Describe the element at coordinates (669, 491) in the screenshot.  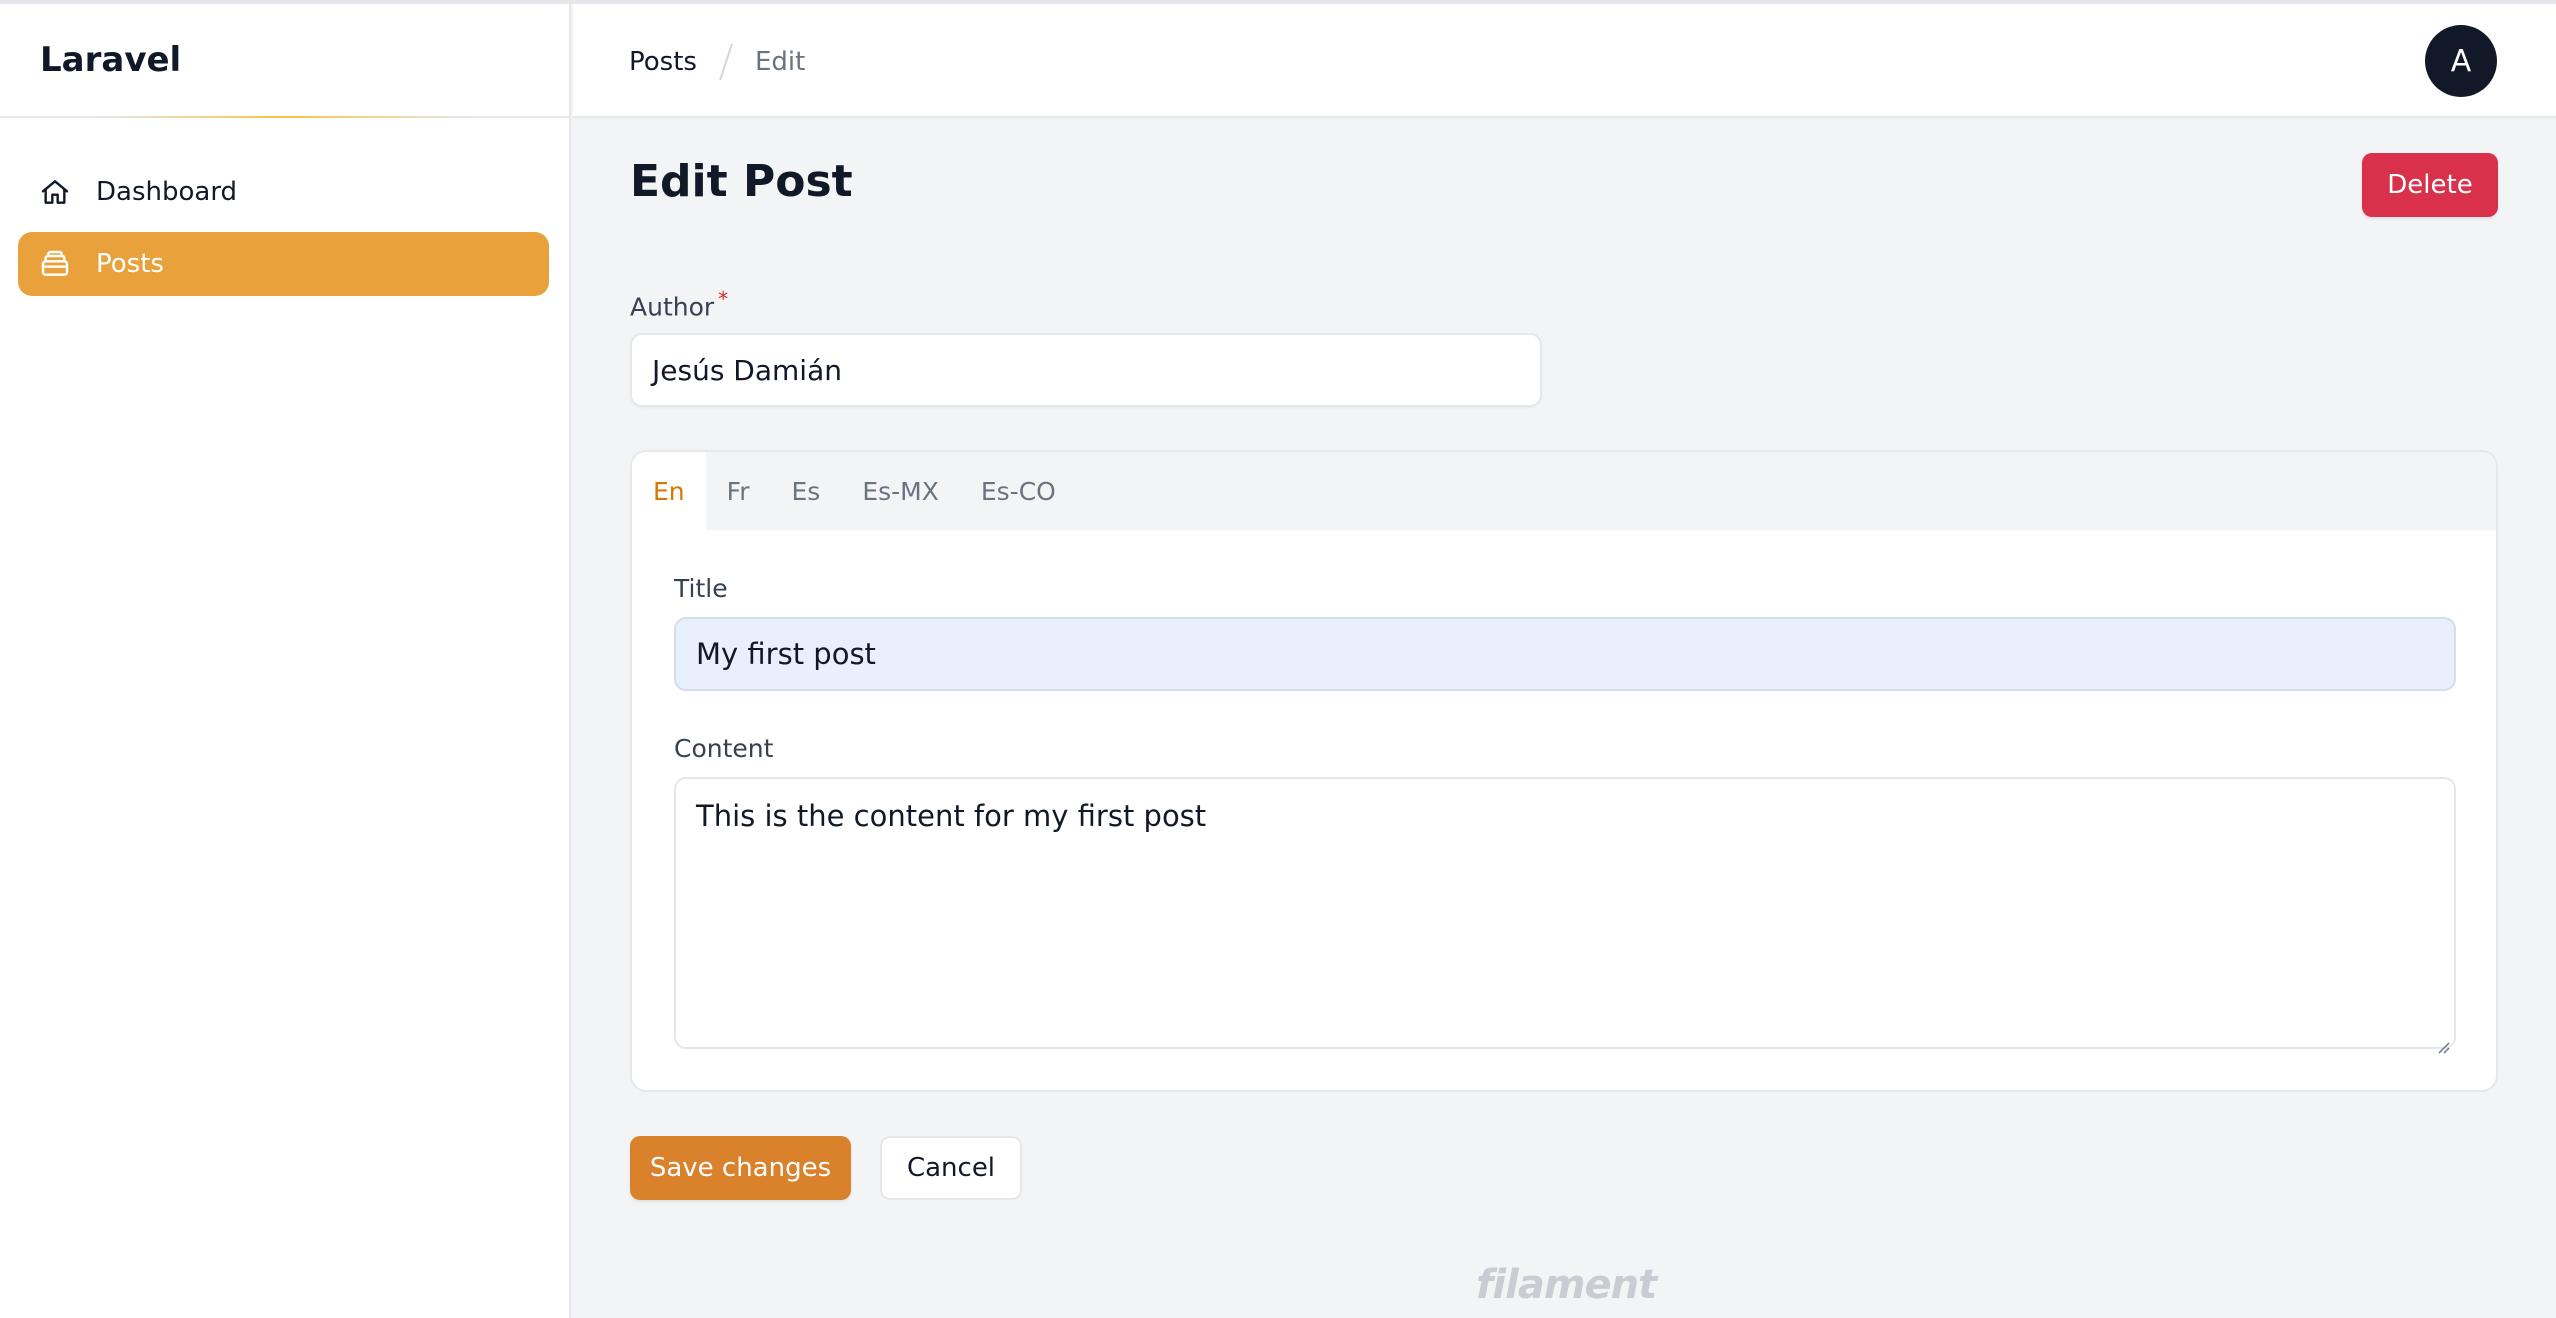
I see `tab-en: En` at that location.